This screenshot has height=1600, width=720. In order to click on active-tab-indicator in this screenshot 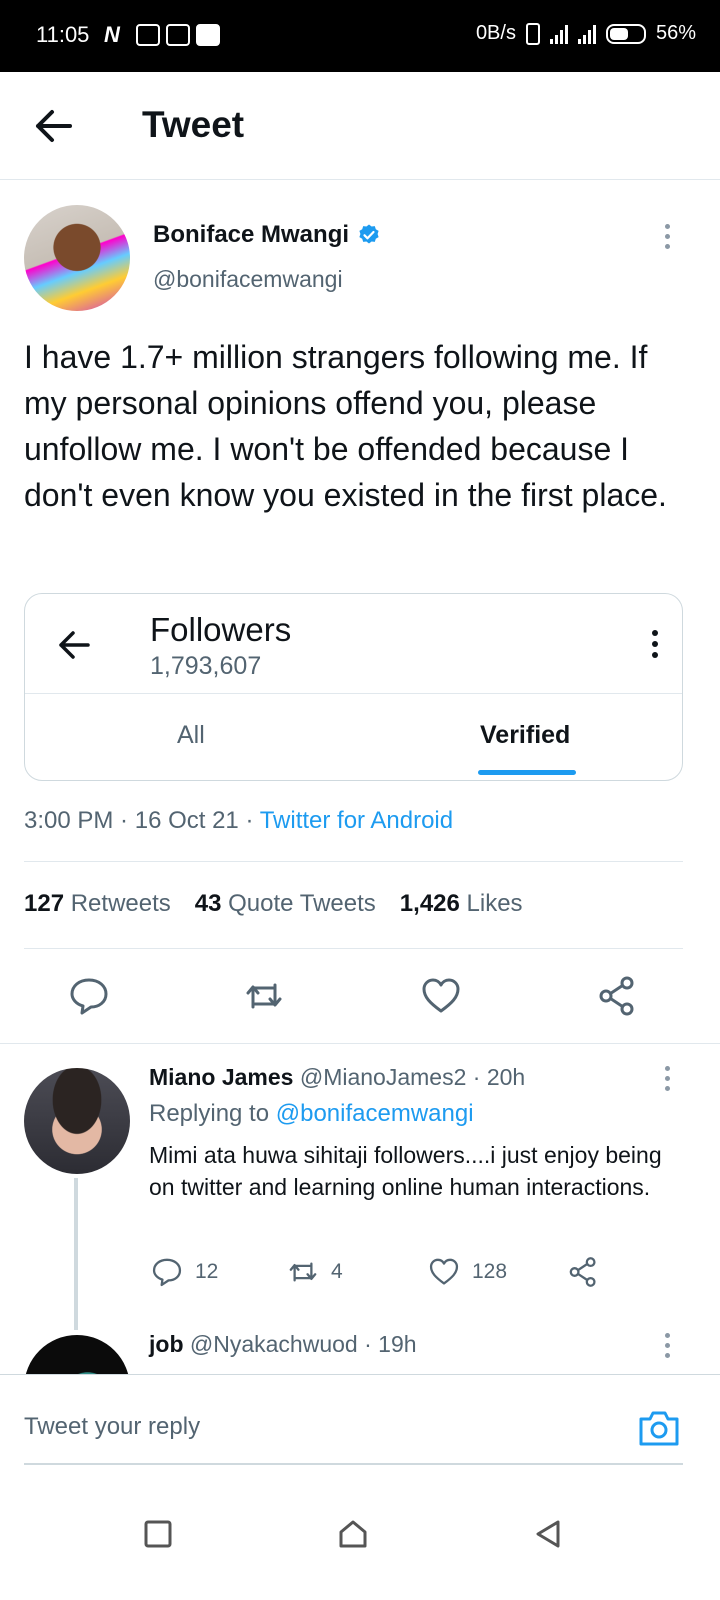, I will do `click(527, 772)`.